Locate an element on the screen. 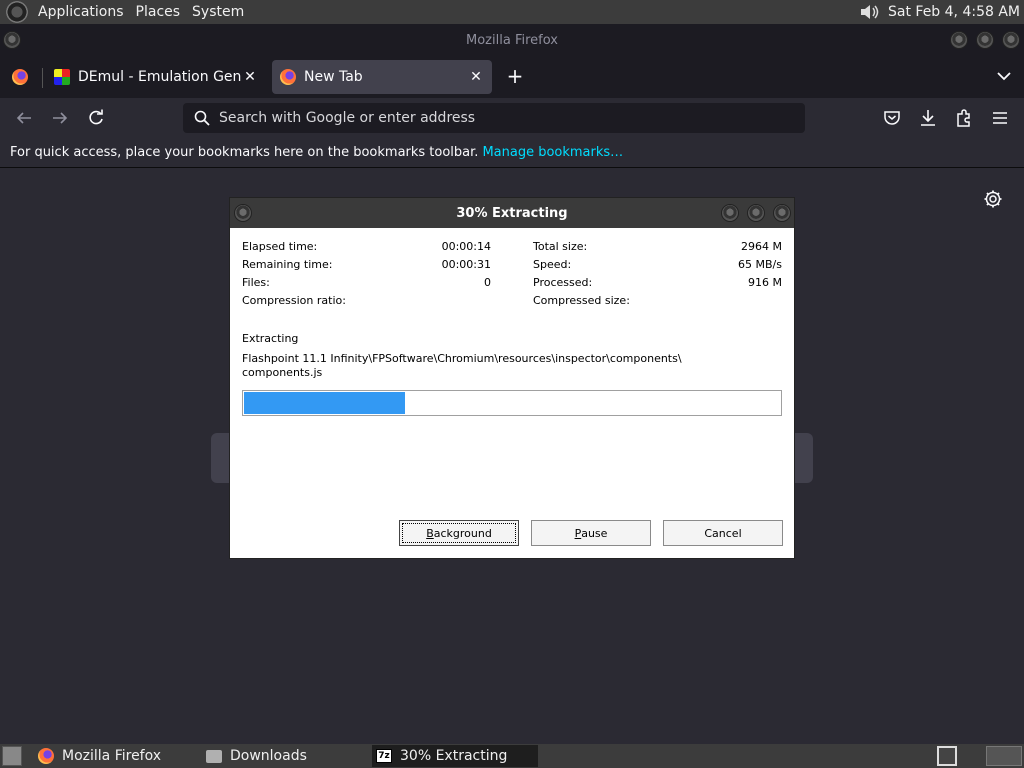 The image size is (1024, 768). reload-icon is located at coordinates (96, 118).